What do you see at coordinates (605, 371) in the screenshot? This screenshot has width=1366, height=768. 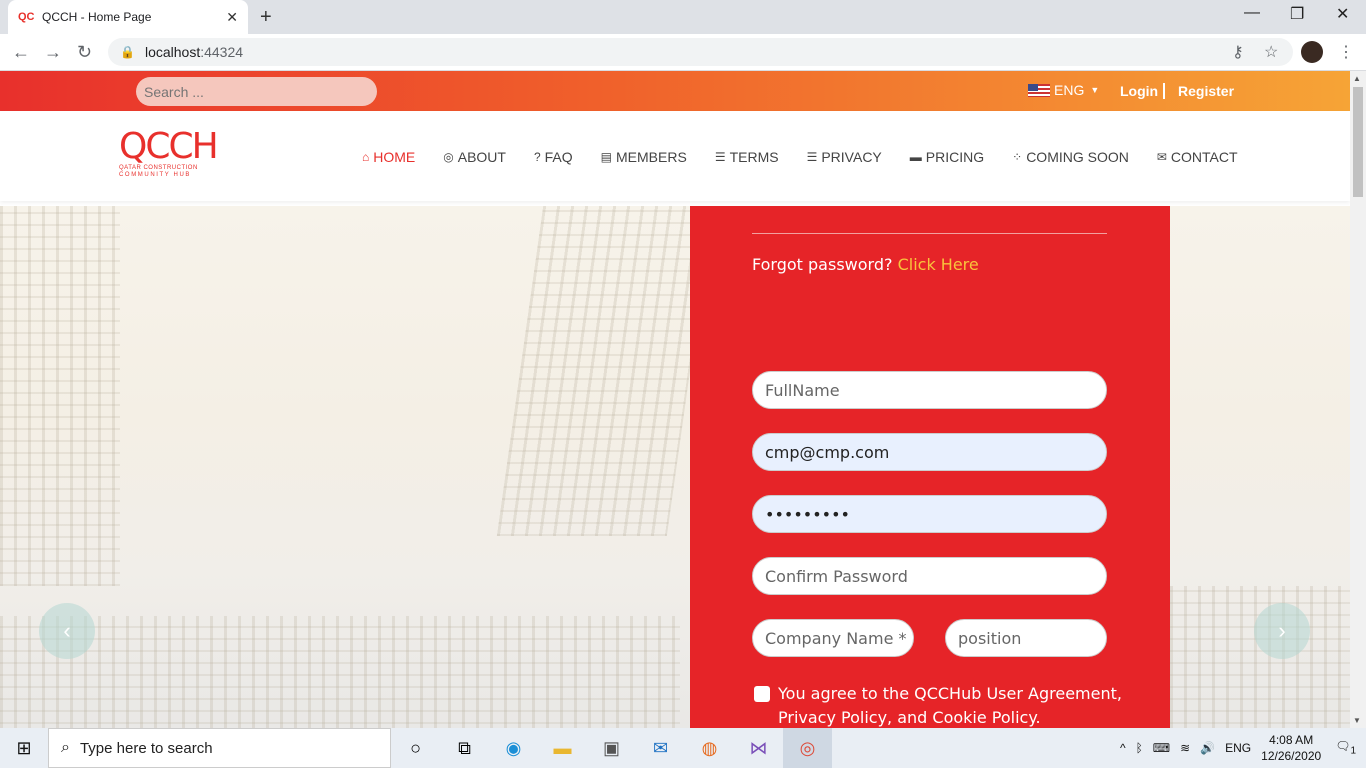 I see `building-center-image` at bounding box center [605, 371].